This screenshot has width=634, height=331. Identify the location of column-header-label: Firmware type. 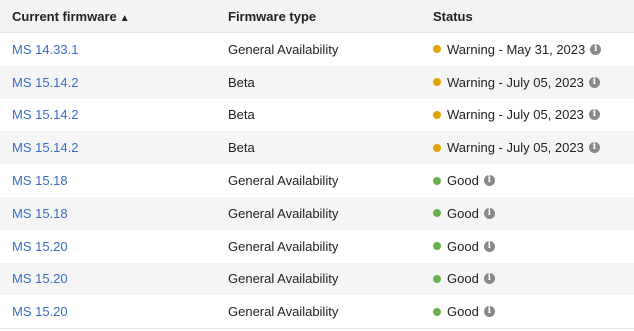
(272, 16).